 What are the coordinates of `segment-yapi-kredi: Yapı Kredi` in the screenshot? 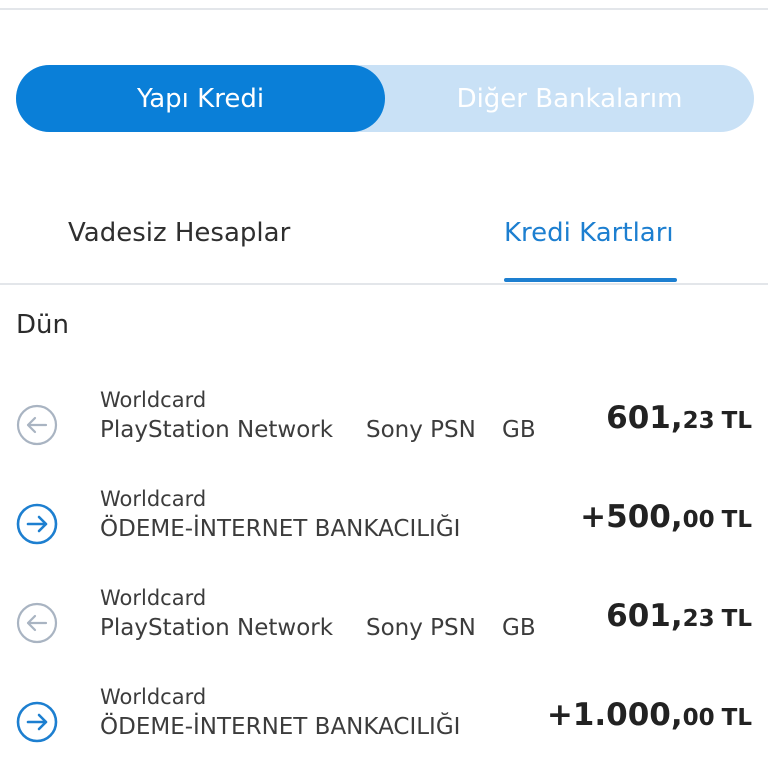 It's located at (200, 98).